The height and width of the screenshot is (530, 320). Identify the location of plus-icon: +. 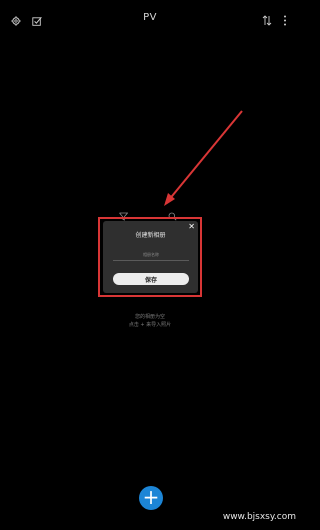
(151, 497).